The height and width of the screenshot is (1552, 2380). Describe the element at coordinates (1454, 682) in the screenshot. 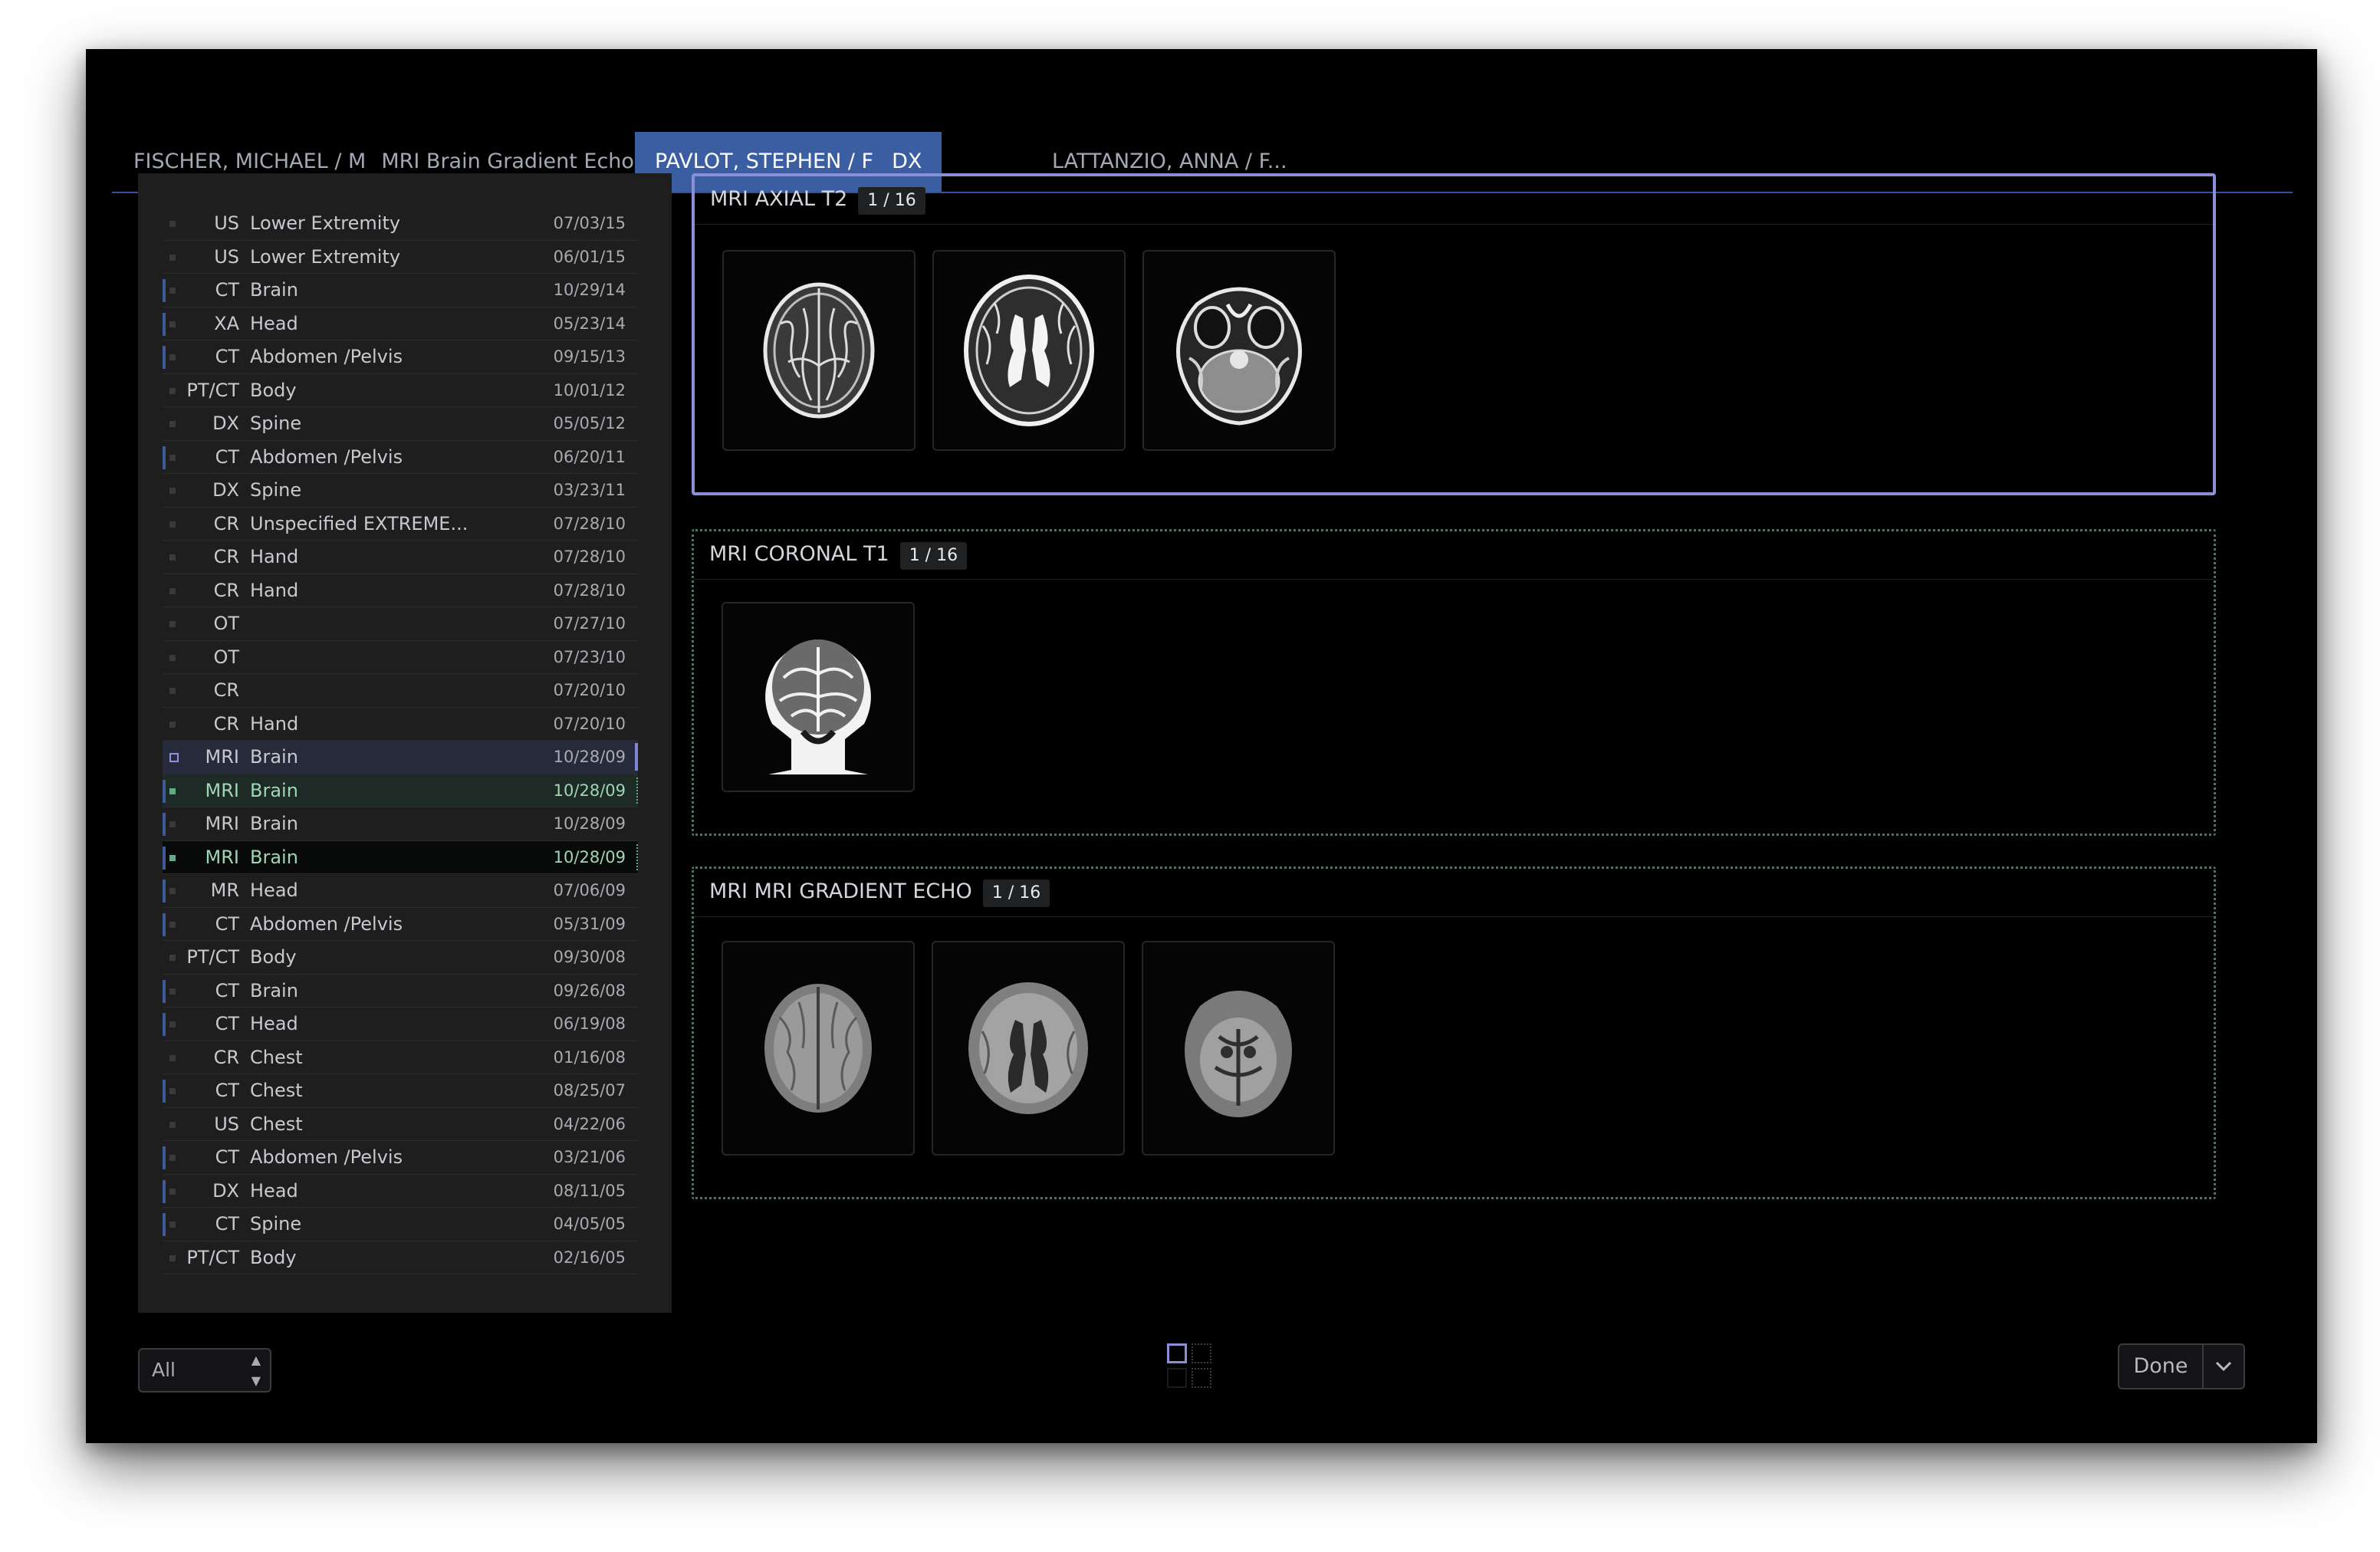

I see `series-panel-coronal-t1: MRI CORONAL T1 1 / 16` at that location.